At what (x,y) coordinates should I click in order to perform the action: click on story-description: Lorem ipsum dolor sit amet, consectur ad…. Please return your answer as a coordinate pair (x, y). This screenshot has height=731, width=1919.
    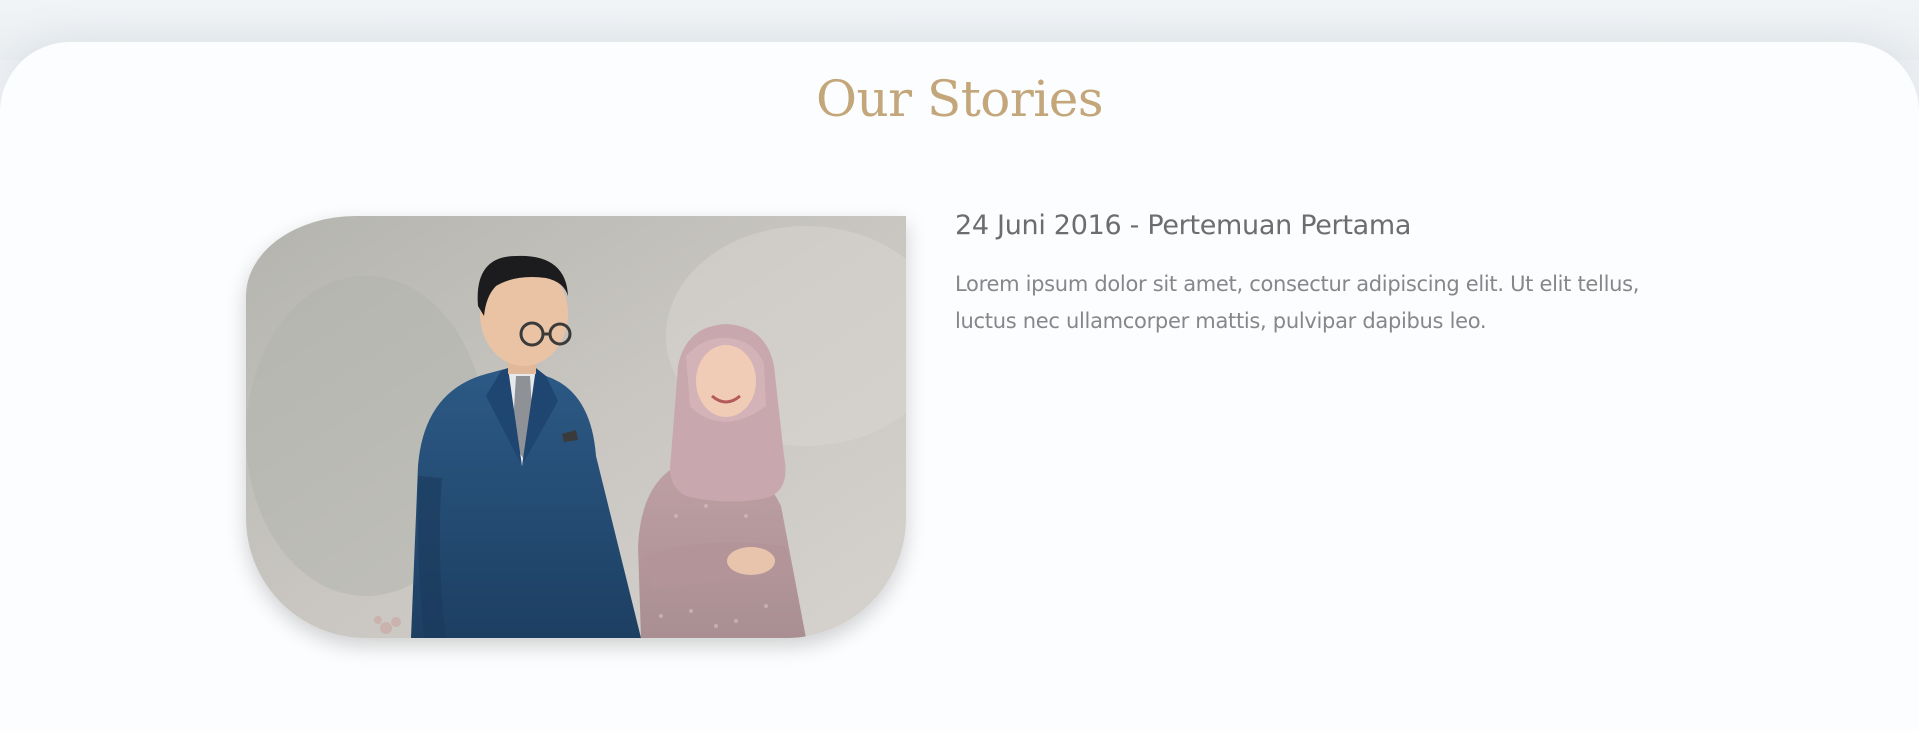
    Looking at the image, I should click on (1297, 302).